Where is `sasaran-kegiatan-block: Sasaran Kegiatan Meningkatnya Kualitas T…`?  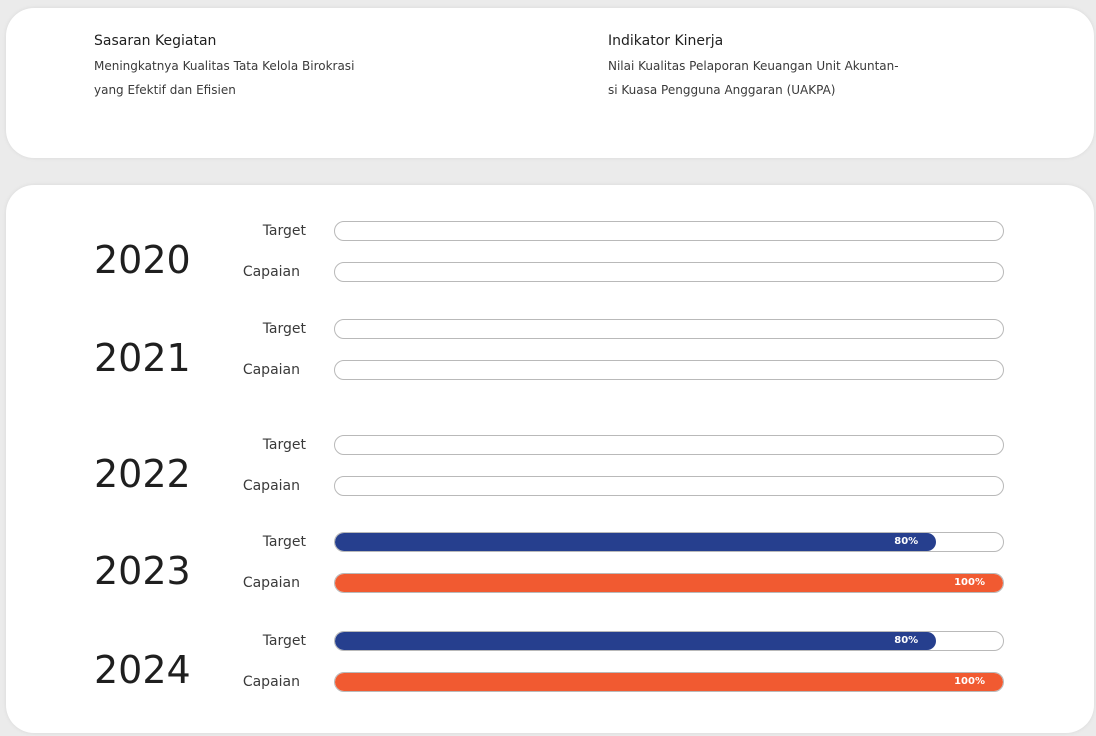 sasaran-kegiatan-block: Sasaran Kegiatan Meningkatnya Kualitas T… is located at coordinates (274, 66).